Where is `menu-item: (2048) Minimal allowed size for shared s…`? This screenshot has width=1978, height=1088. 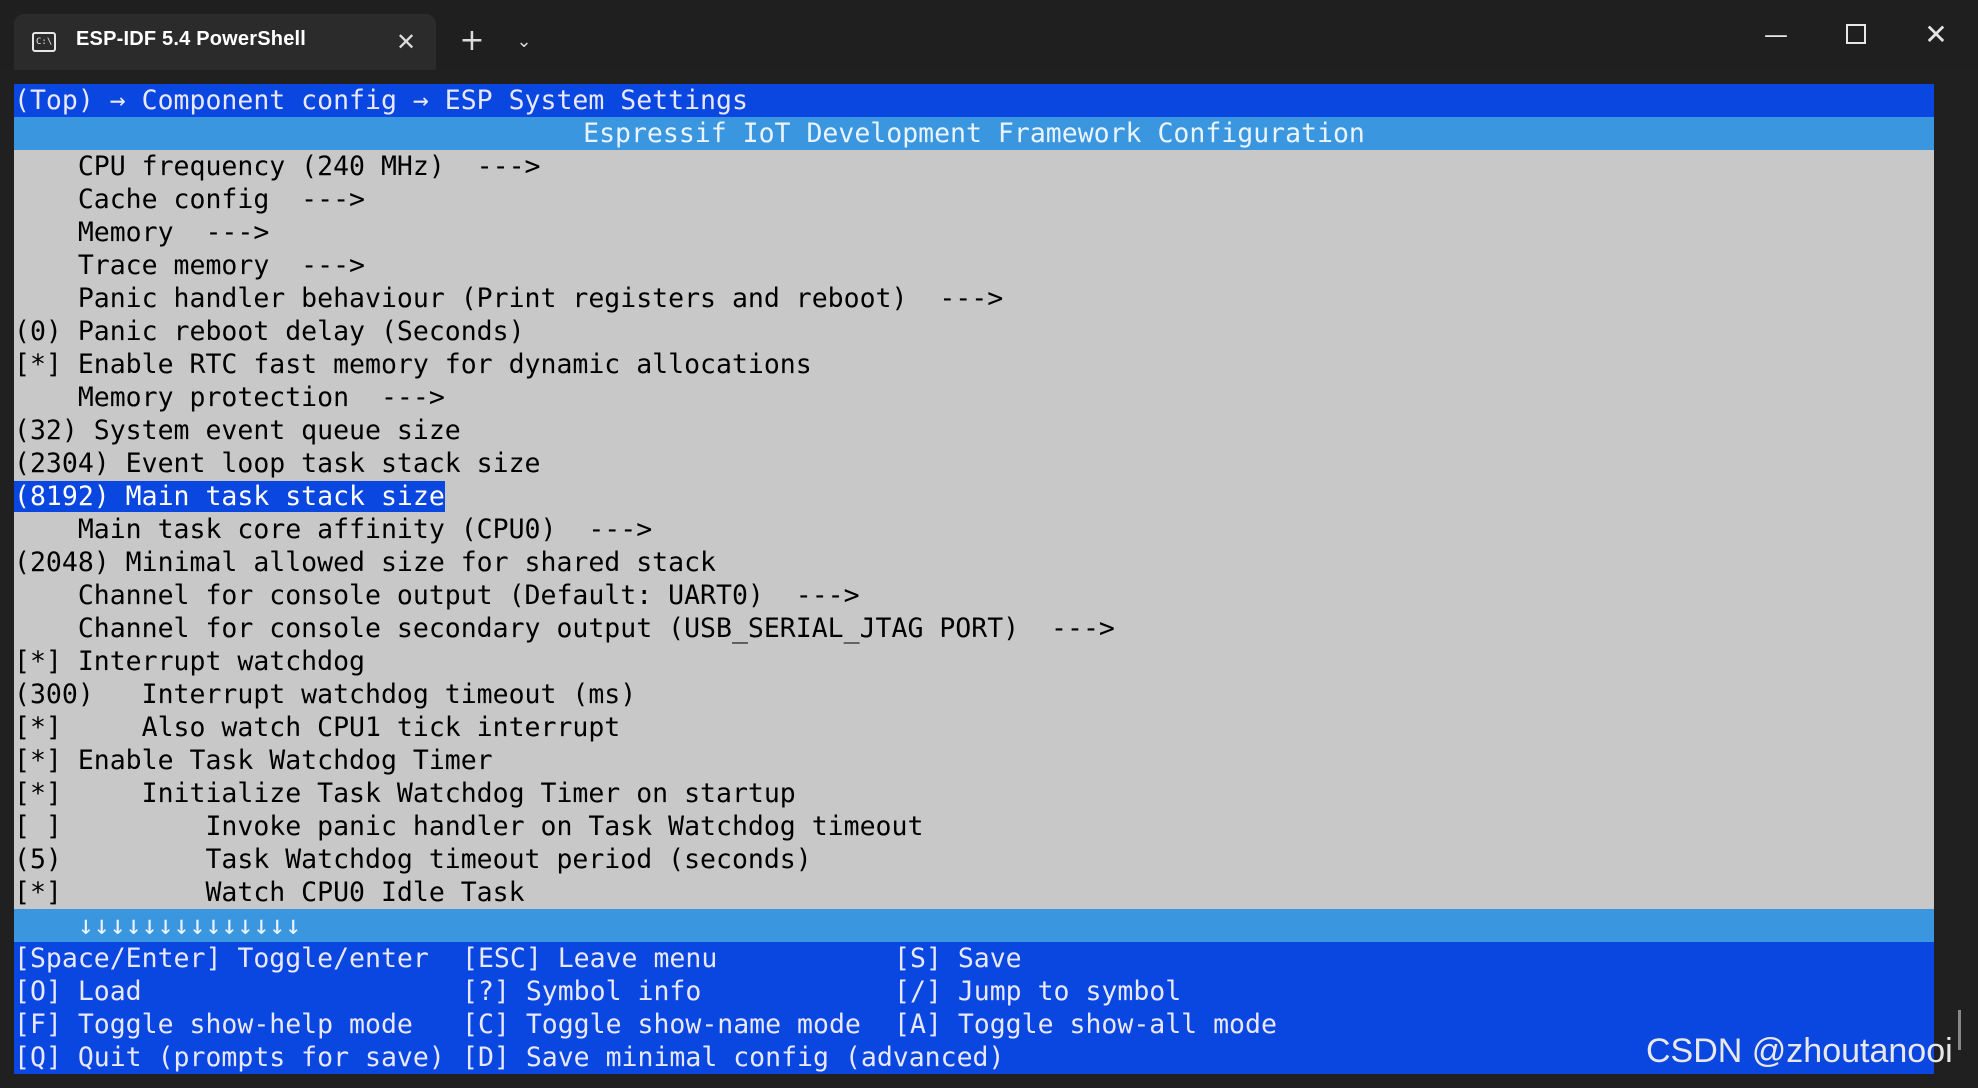 menu-item: (2048) Minimal allowed size for shared s… is located at coordinates (974, 562).